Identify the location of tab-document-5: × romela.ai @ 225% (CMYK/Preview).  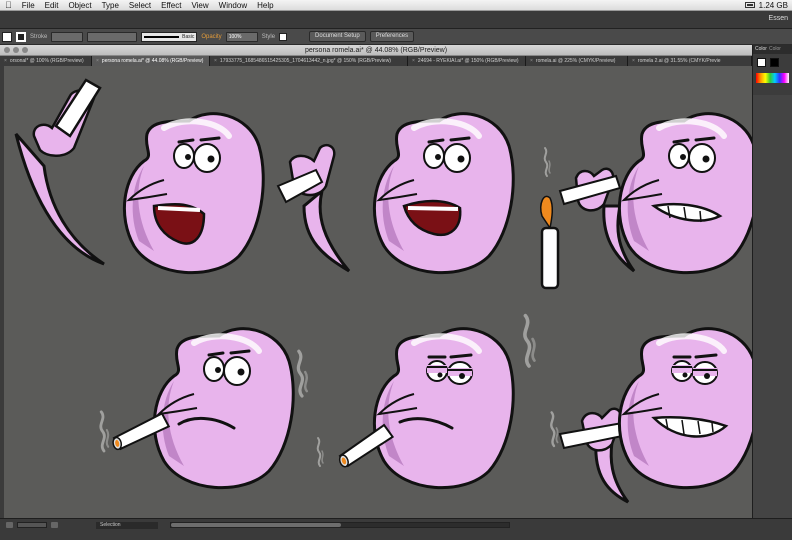
(577, 61).